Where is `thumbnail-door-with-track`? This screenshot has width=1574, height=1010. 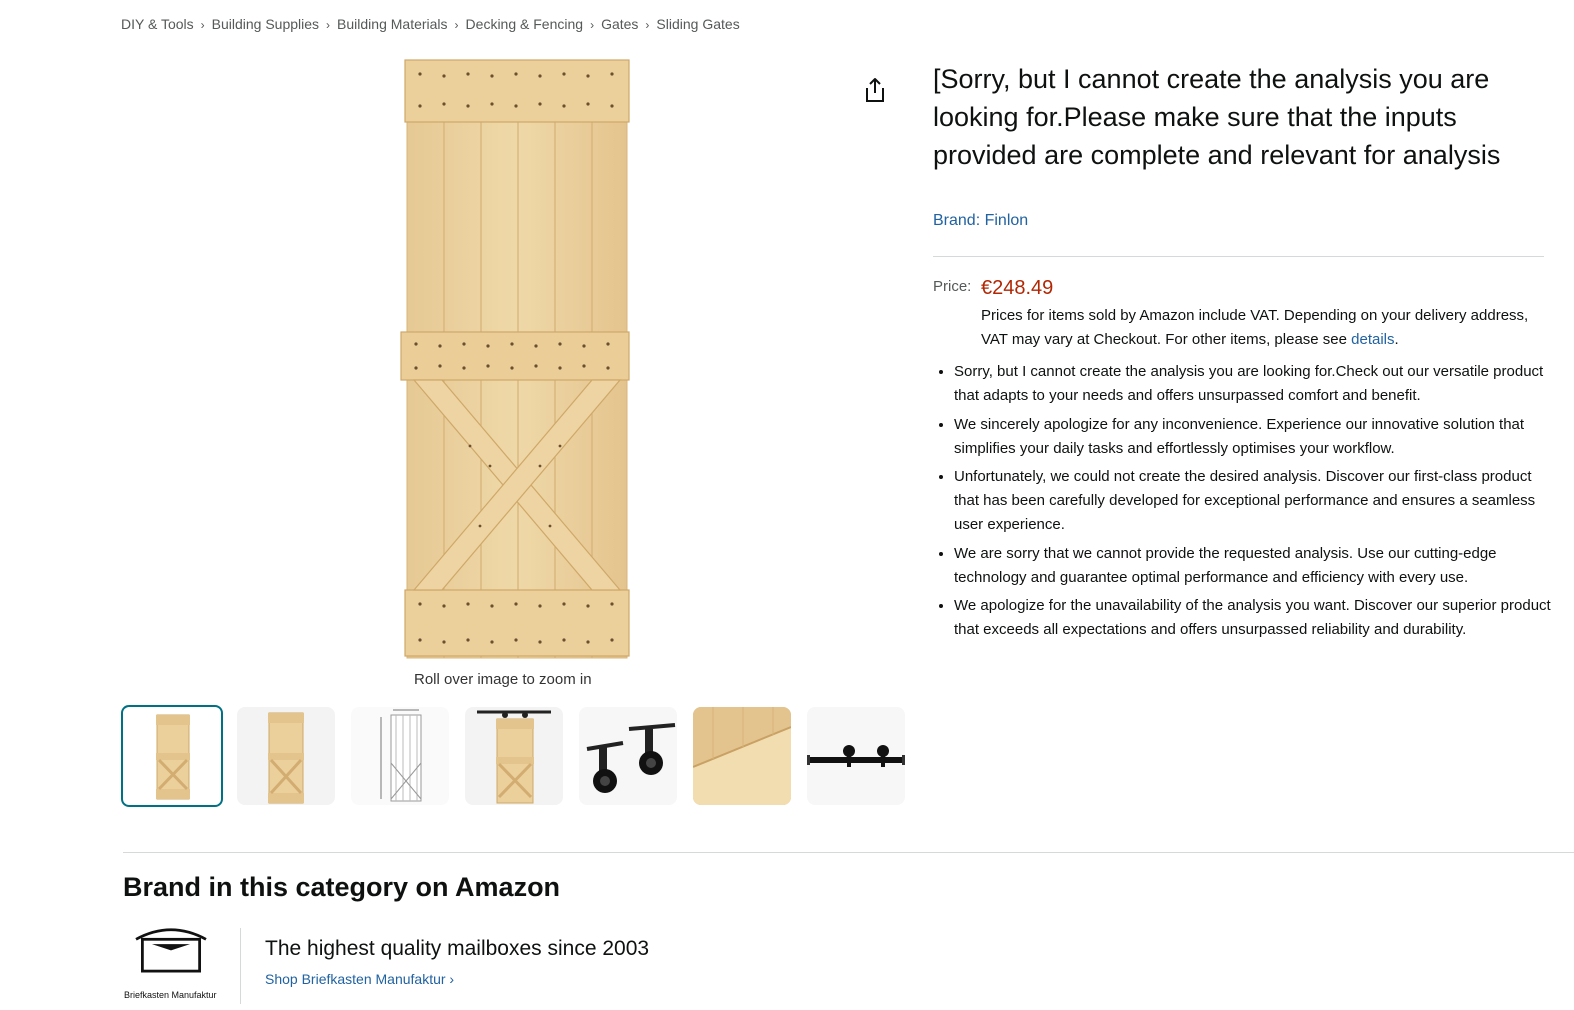
thumbnail-door-with-track is located at coordinates (514, 756).